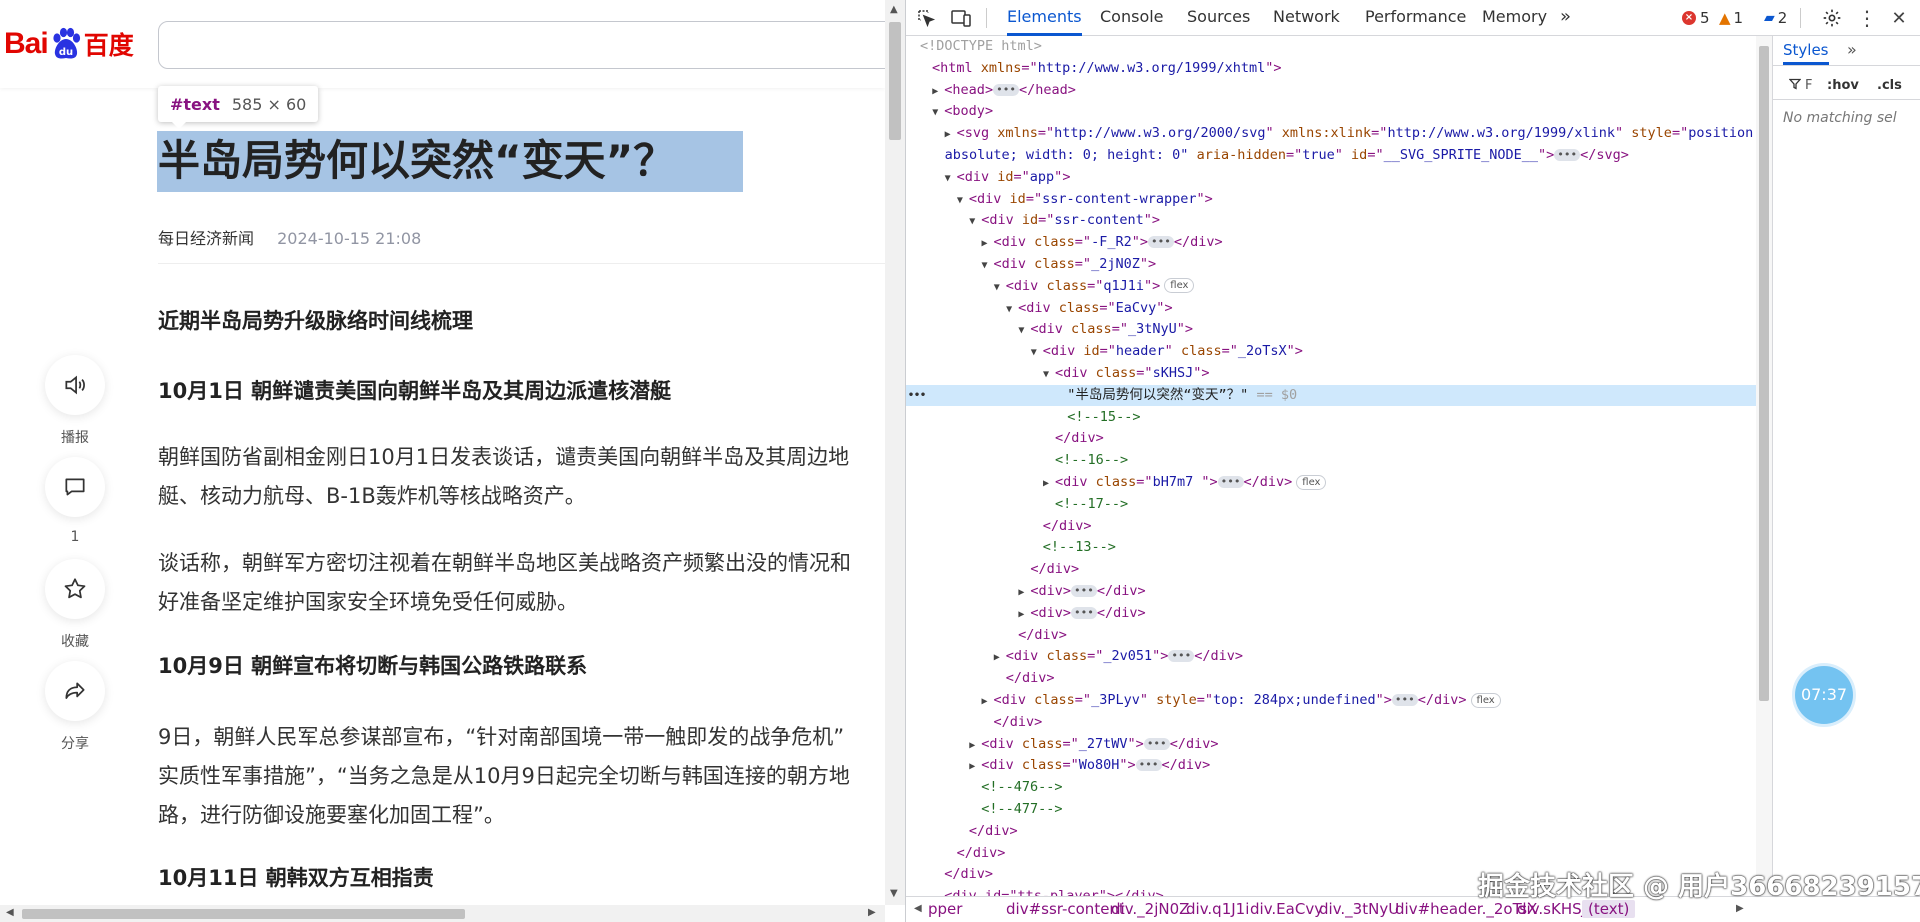  I want to click on breadcrumb-item: div#ssr-content, so click(1065, 909).